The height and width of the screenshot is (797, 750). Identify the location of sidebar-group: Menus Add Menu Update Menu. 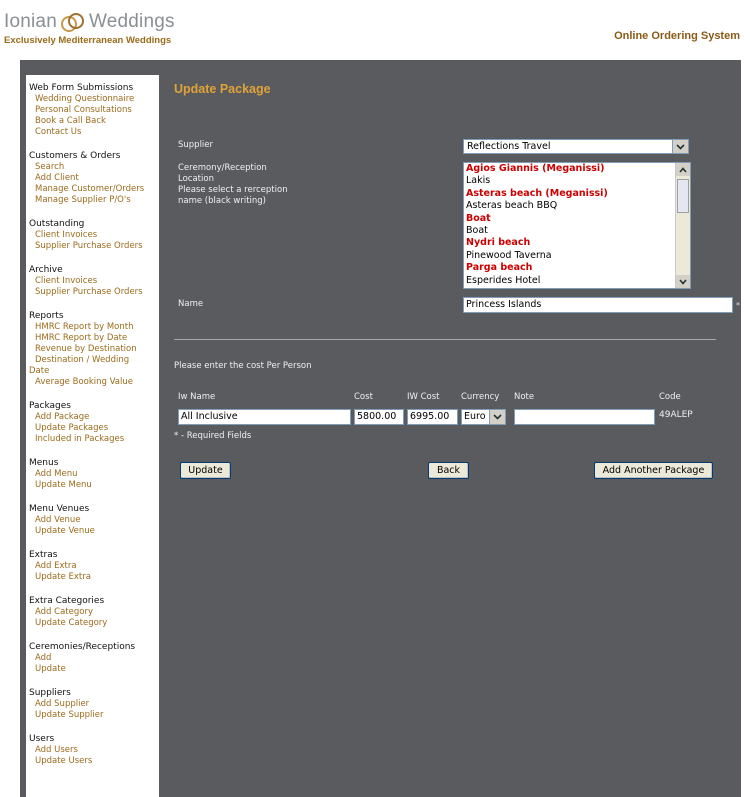
(94, 474).